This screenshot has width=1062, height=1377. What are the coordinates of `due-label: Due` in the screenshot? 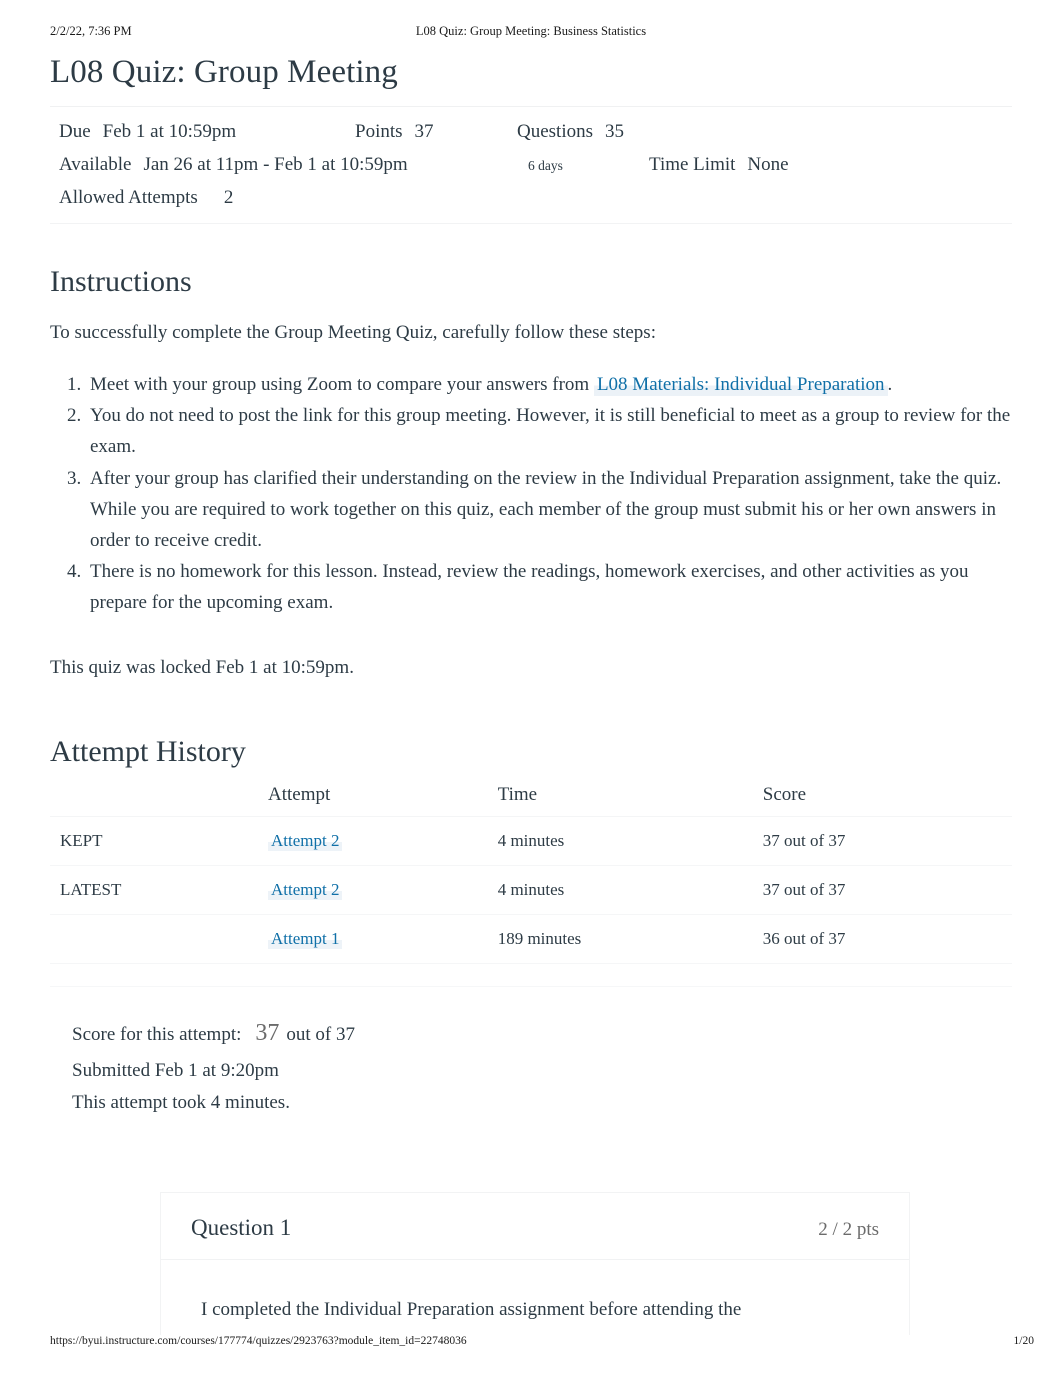 It's located at (75, 132).